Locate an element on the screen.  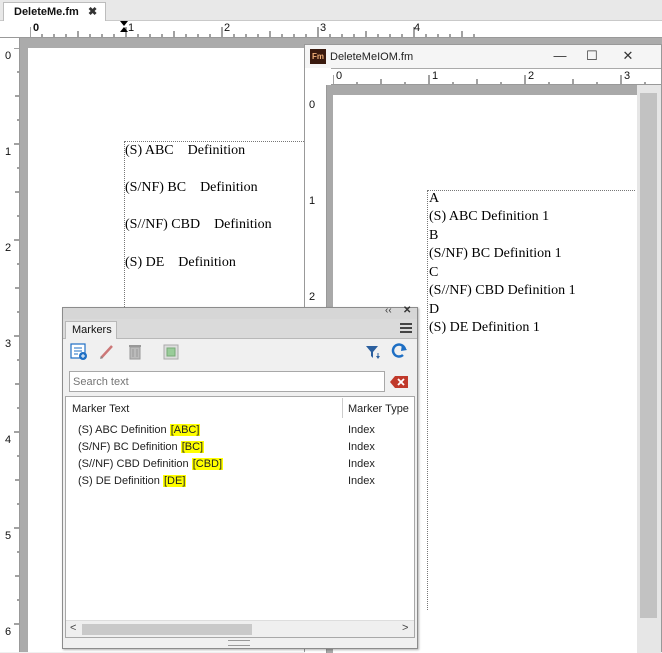
index-entry: (S) DE Definition 1 is located at coordinates (484, 328).